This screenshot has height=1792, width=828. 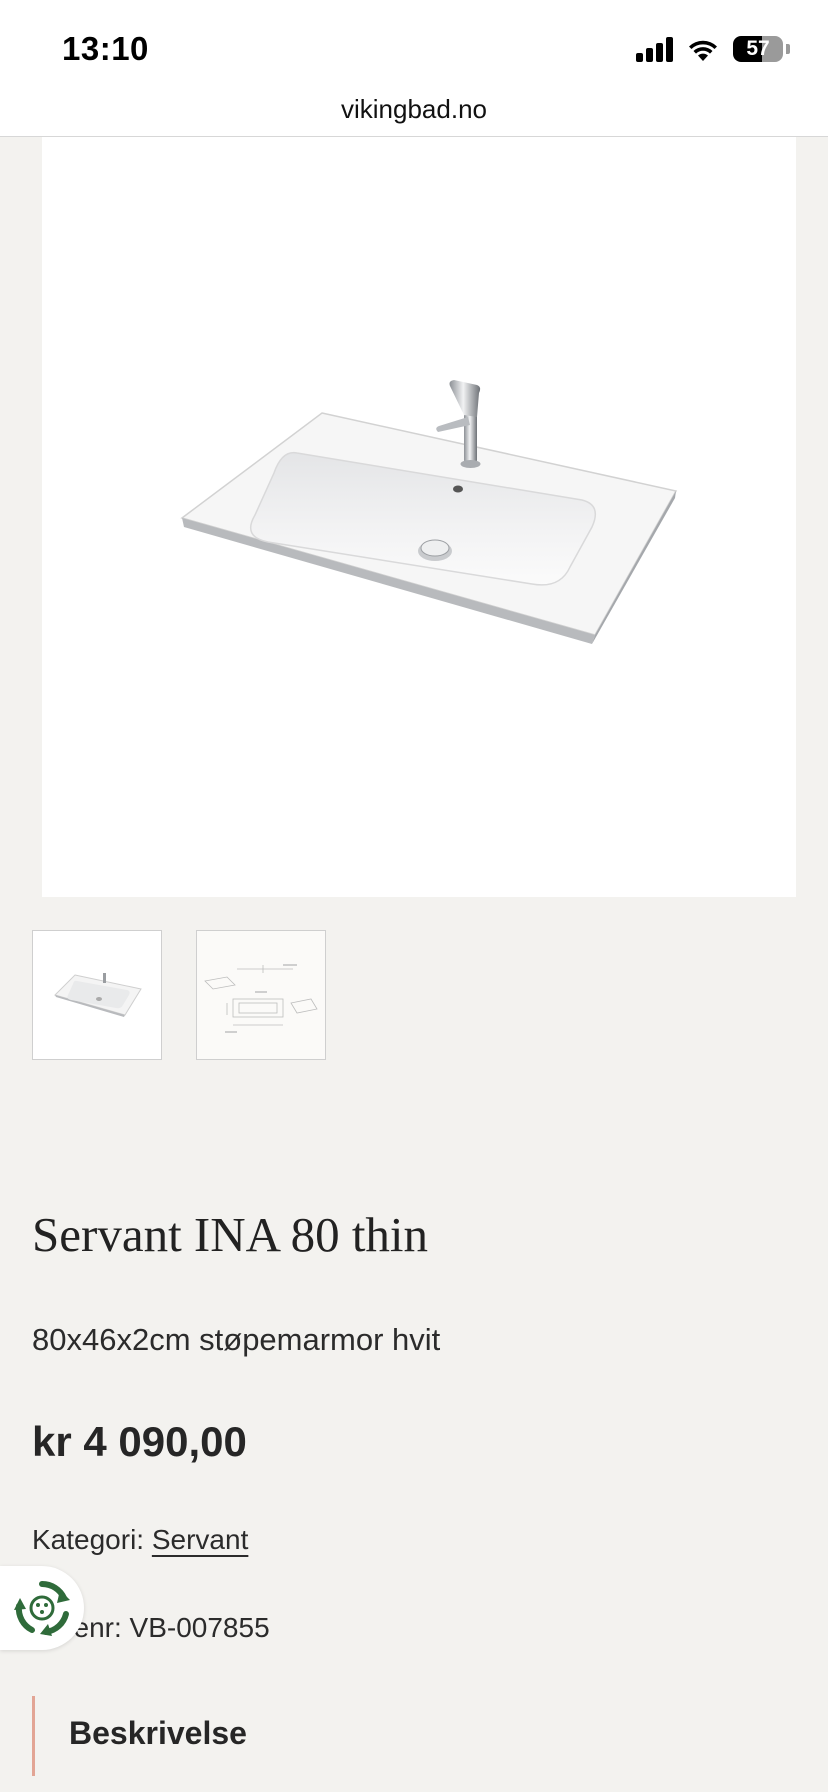 What do you see at coordinates (199, 1627) in the screenshot?
I see `sku-value: VB-007855` at bounding box center [199, 1627].